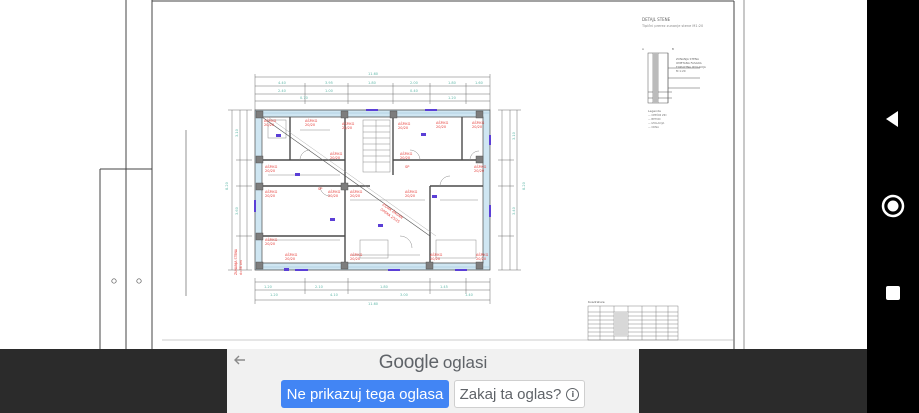 Image resolution: width=919 pixels, height=413 pixels. I want to click on svg-text: Kvadrature, so click(596, 302).